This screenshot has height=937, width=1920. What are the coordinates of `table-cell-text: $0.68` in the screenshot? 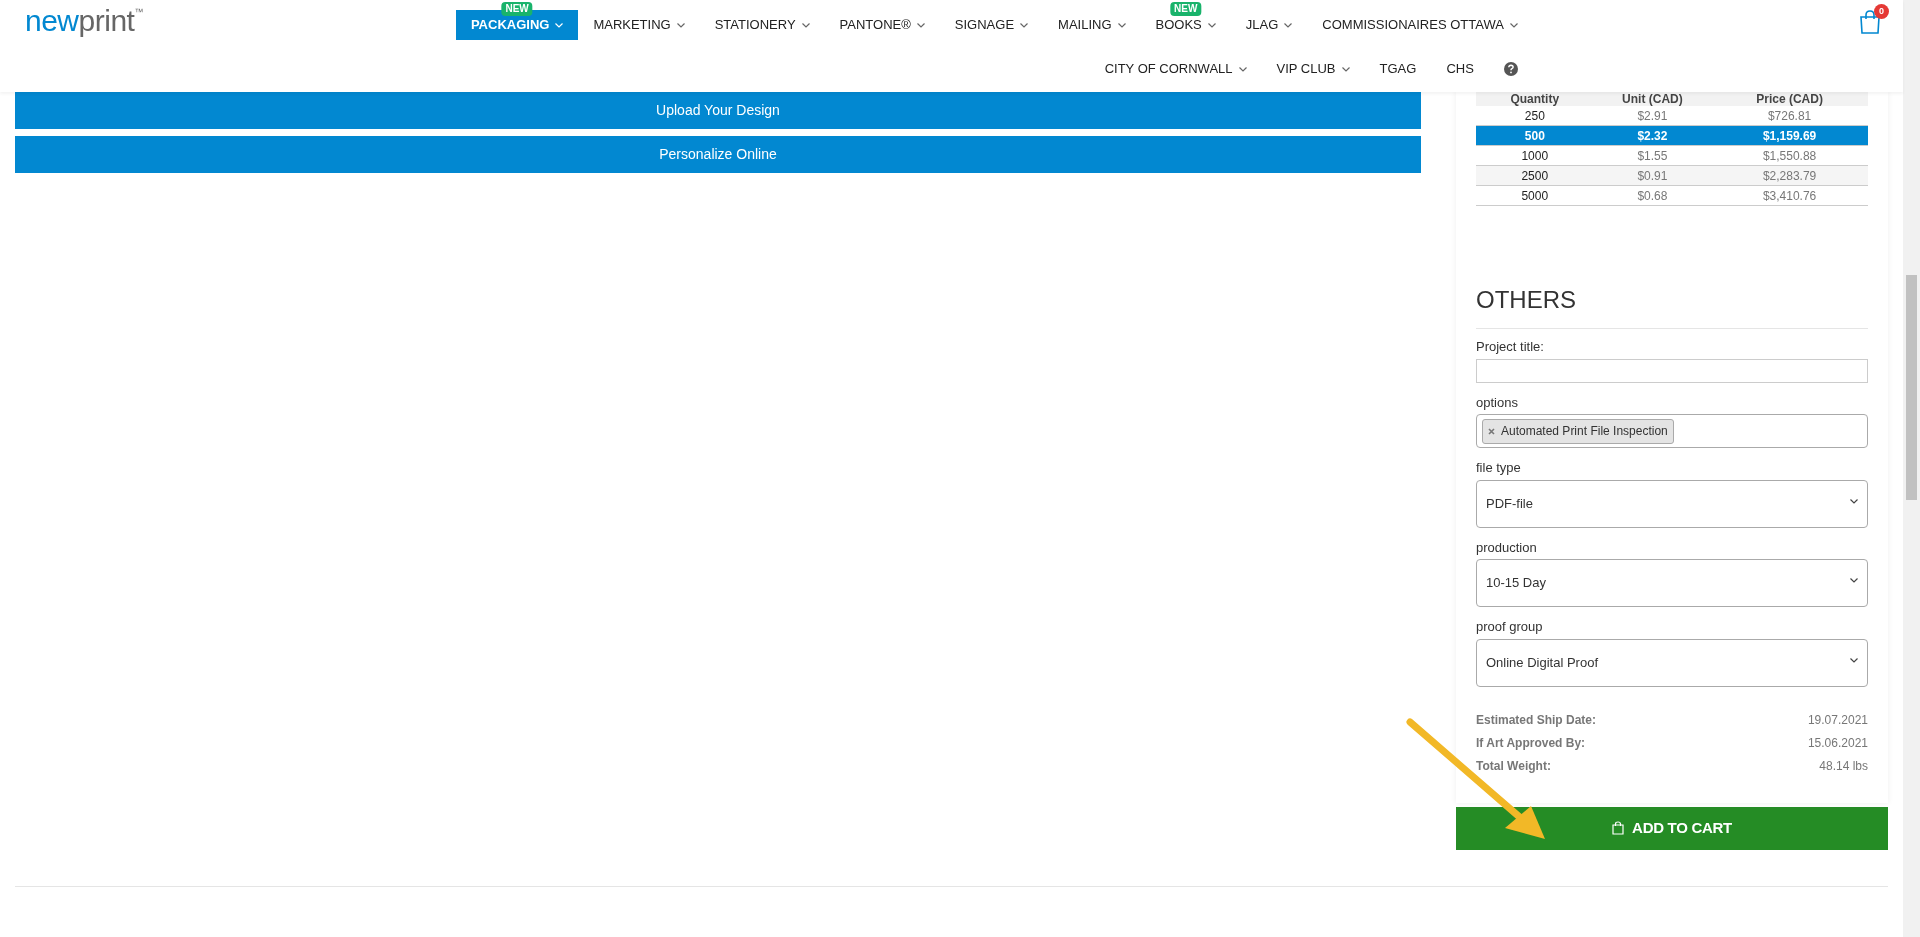 It's located at (1652, 196).